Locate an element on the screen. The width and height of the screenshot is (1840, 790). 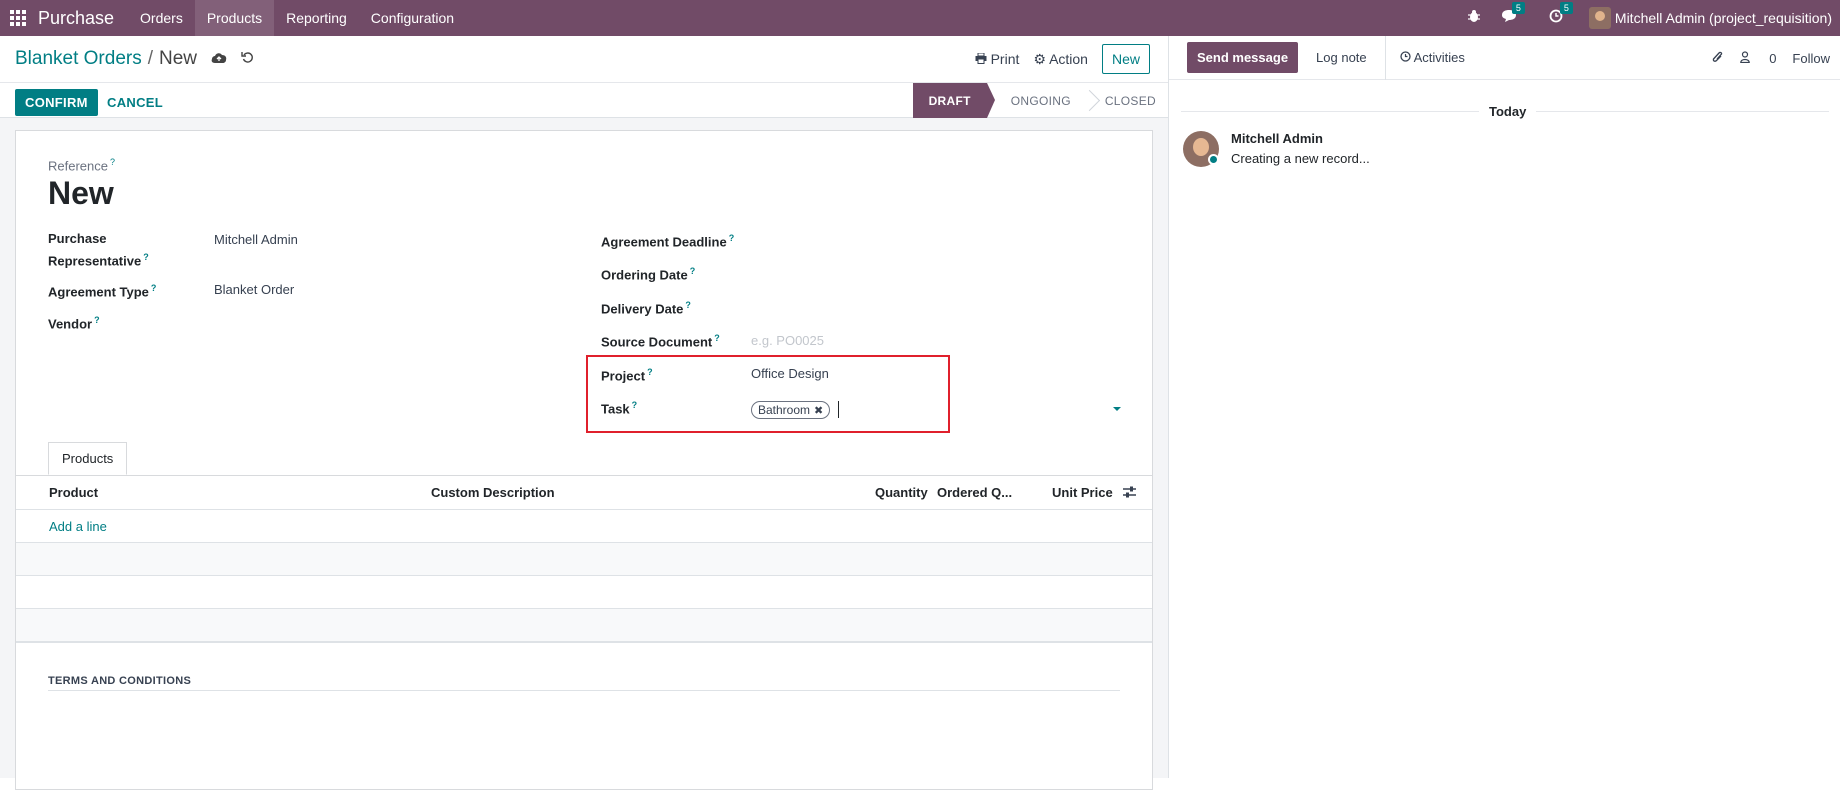
systray: 5 5 Mitchell Admin (project_requisition) is located at coordinates (1648, 18).